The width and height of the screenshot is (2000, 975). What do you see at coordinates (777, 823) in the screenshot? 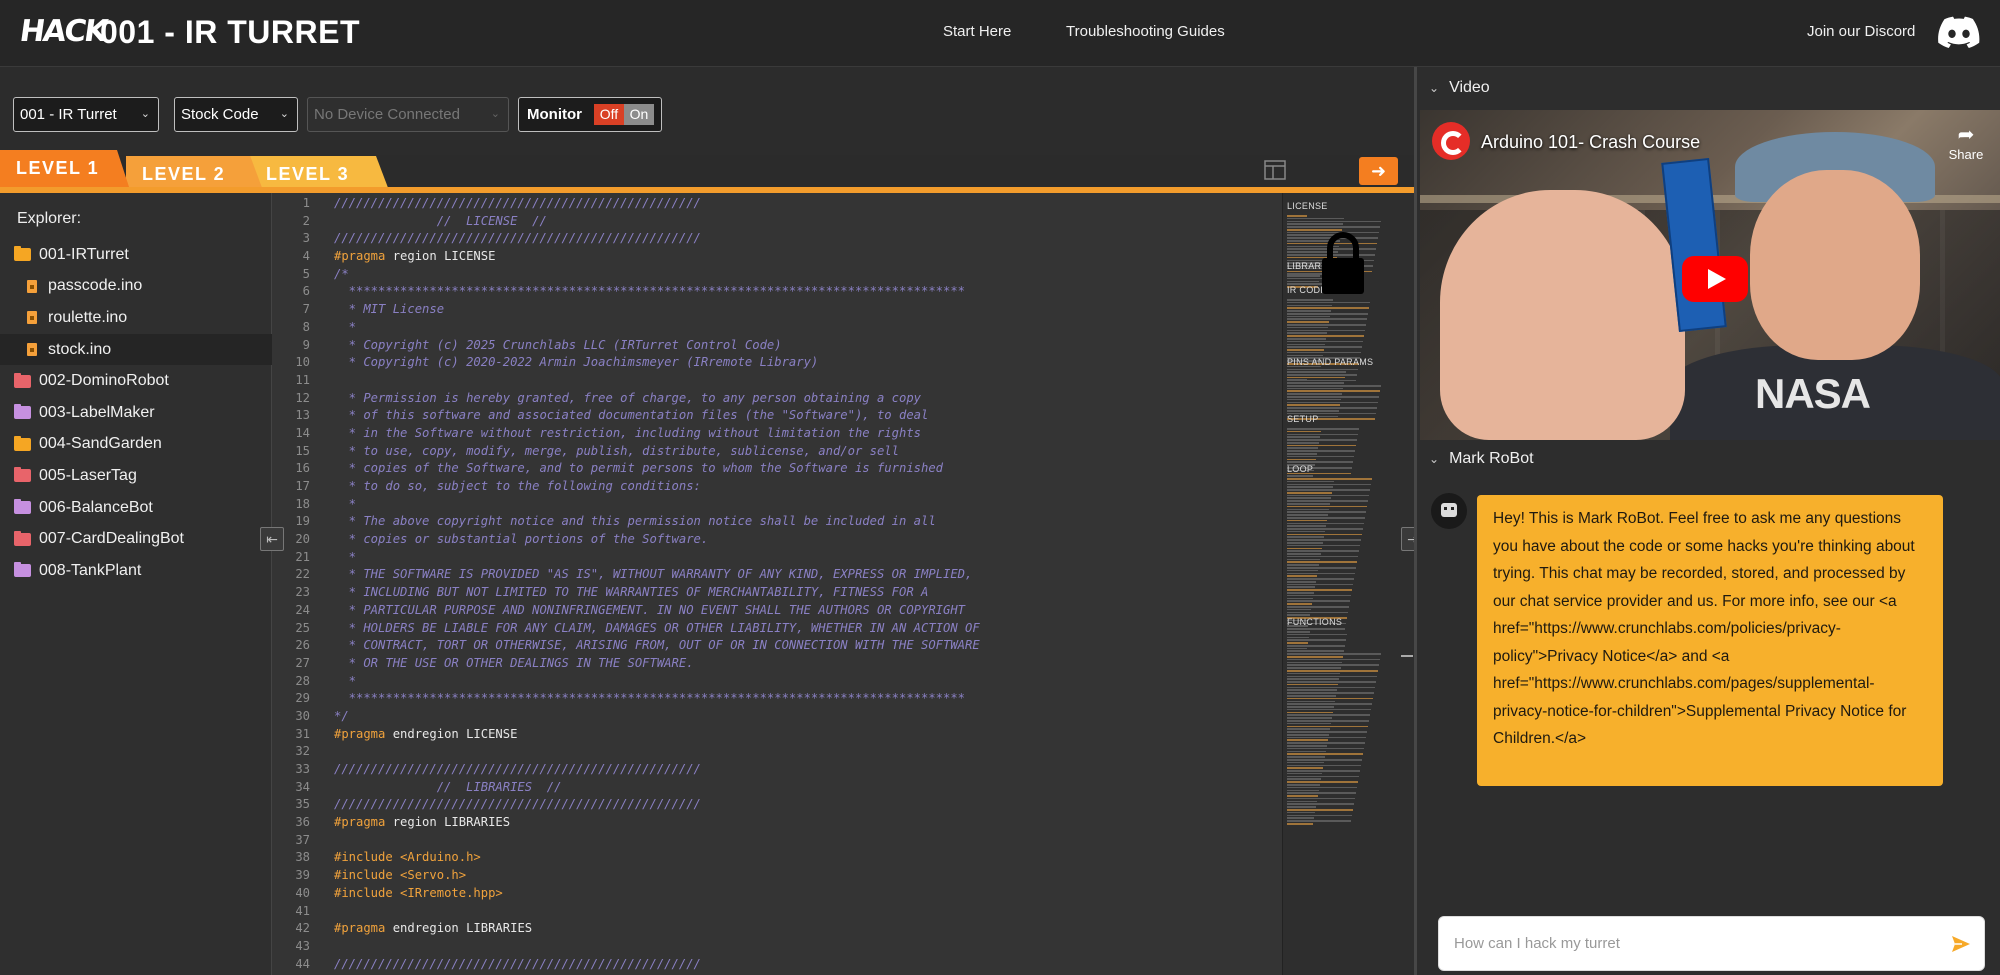
I see `code-line: 36 #pragma region LIBRARIES` at bounding box center [777, 823].